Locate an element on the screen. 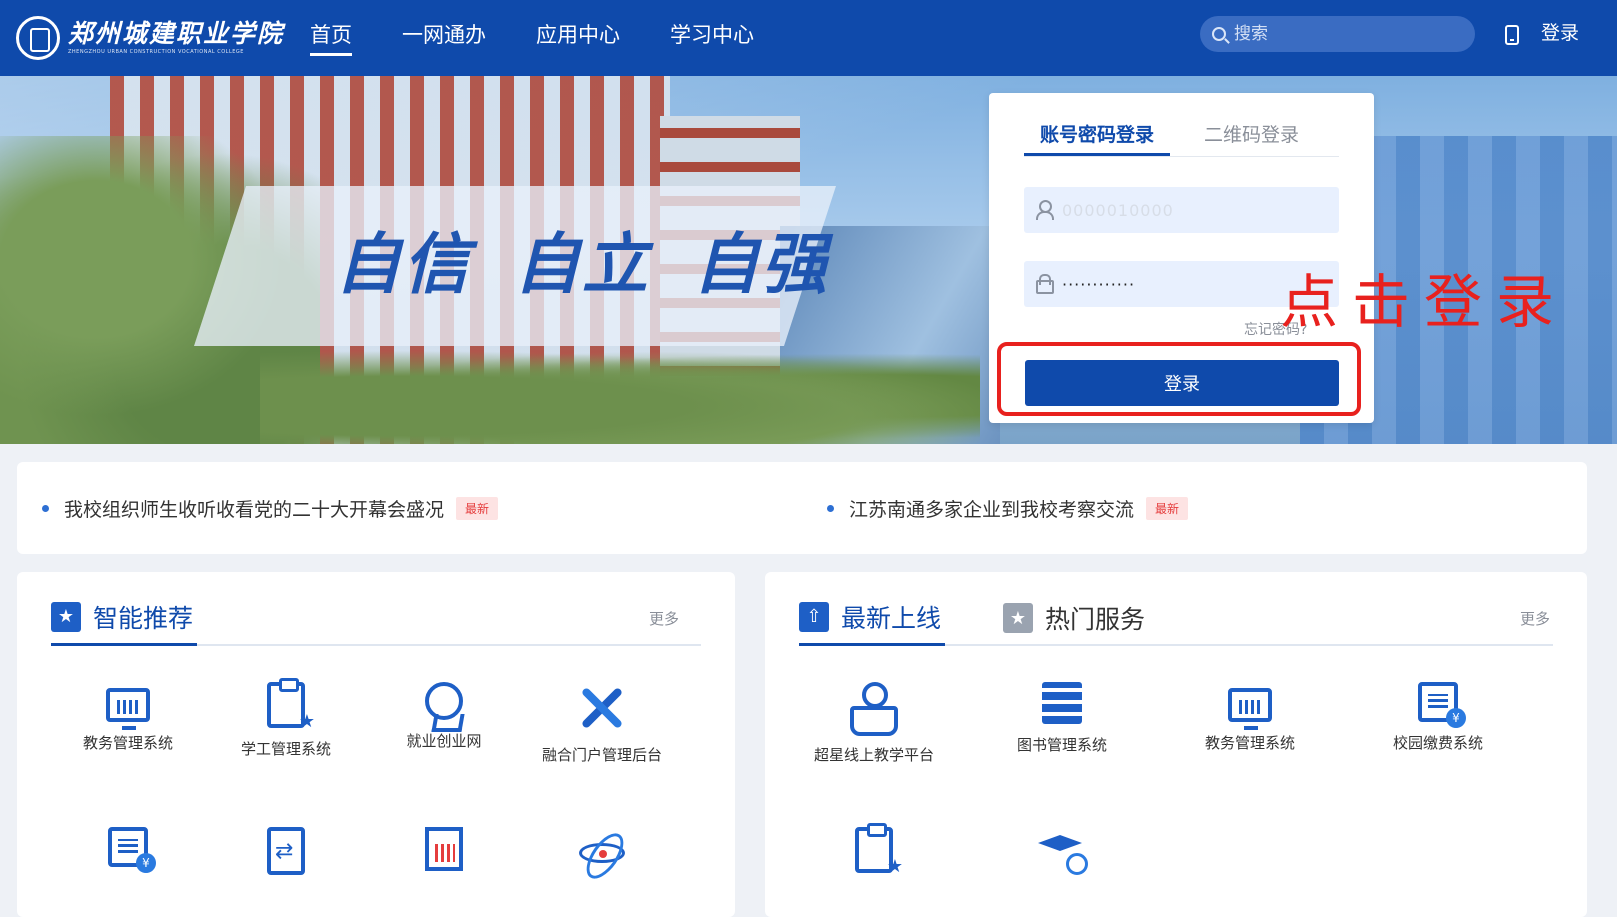 The width and height of the screenshot is (1617, 917). news-item: 江苏南通多家企业到我校考察交流 最新 is located at coordinates (1008, 508).